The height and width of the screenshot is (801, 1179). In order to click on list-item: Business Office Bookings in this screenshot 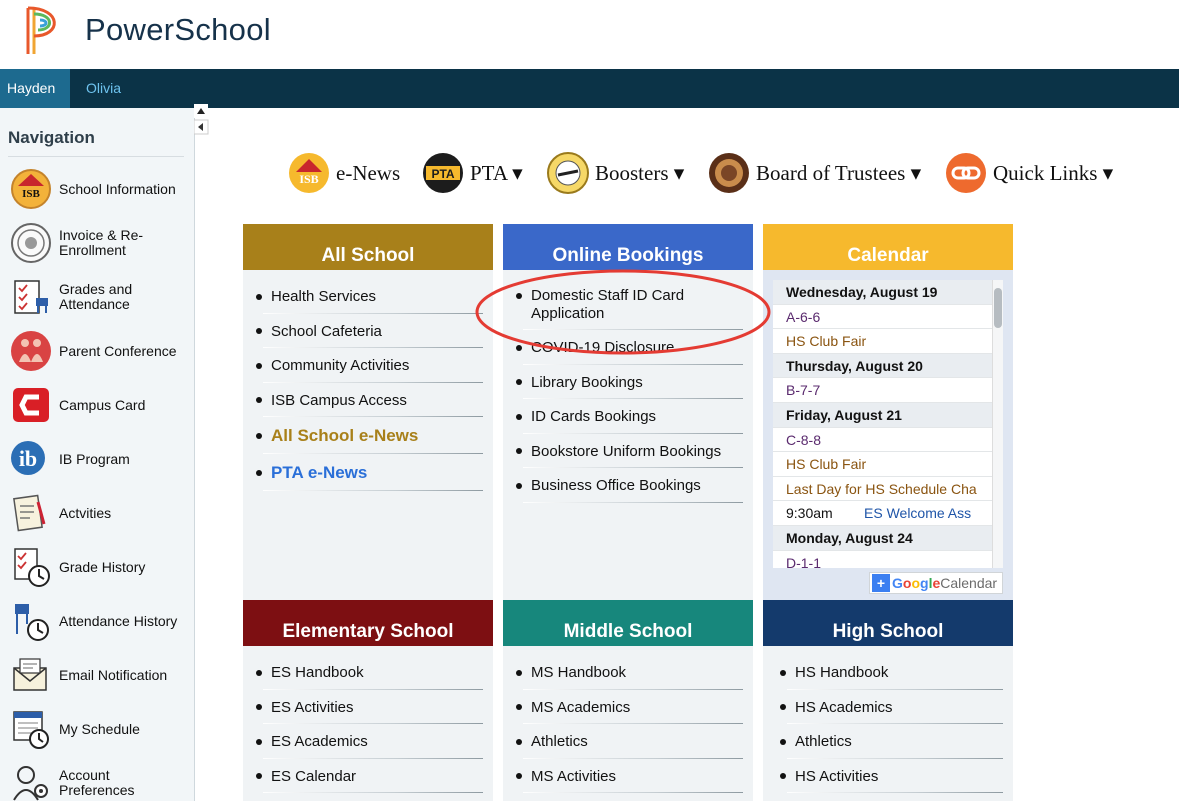, I will do `click(632, 486)`.